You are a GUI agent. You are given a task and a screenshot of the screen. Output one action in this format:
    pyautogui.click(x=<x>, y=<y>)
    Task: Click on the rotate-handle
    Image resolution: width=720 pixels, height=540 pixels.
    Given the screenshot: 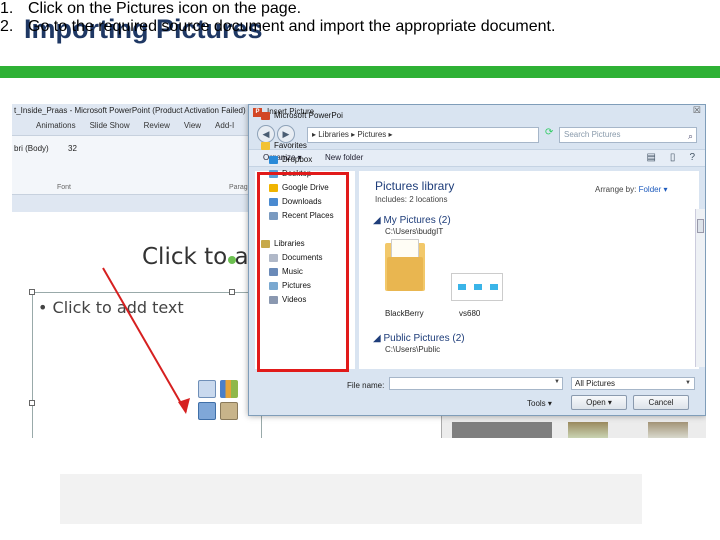 What is the action you would take?
    pyautogui.click(x=232, y=260)
    